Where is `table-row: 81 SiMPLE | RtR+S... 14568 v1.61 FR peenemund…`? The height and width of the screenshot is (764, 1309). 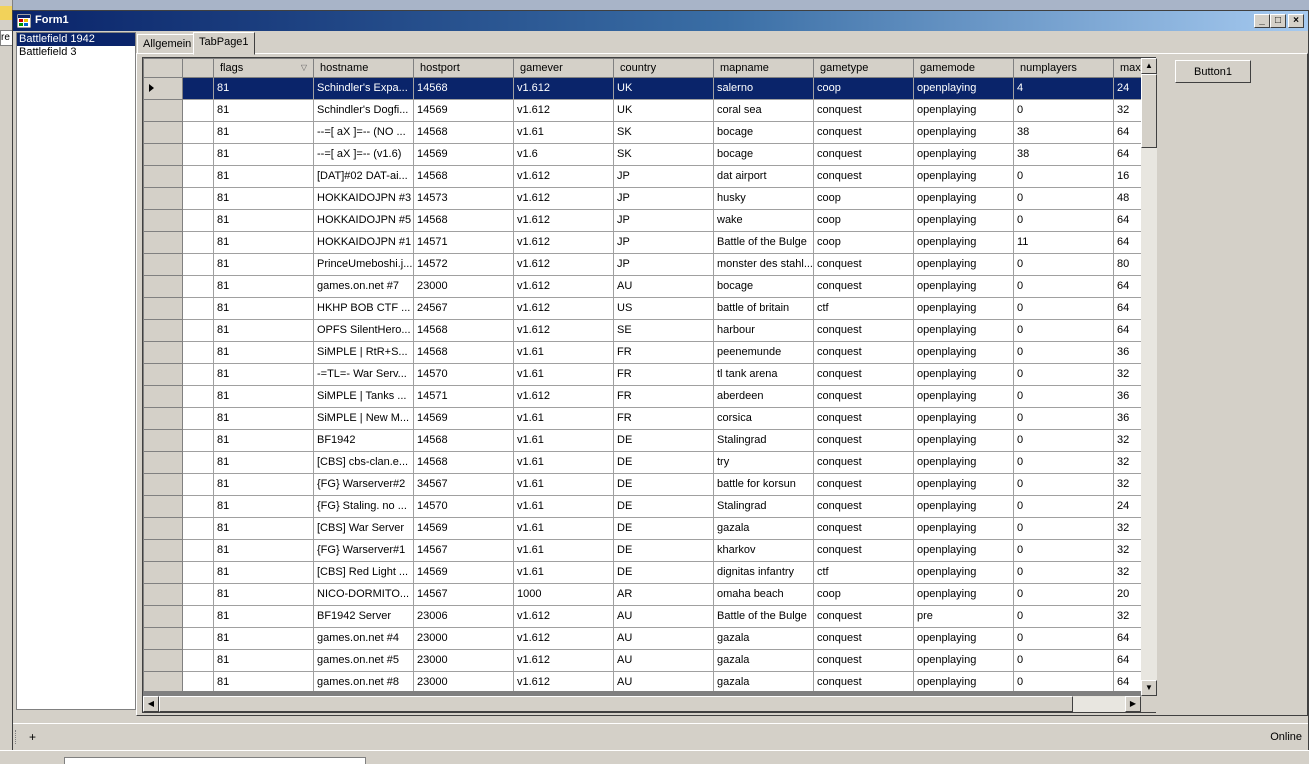 table-row: 81 SiMPLE | RtR+S... 14568 v1.61 FR peenemund… is located at coordinates (649, 353).